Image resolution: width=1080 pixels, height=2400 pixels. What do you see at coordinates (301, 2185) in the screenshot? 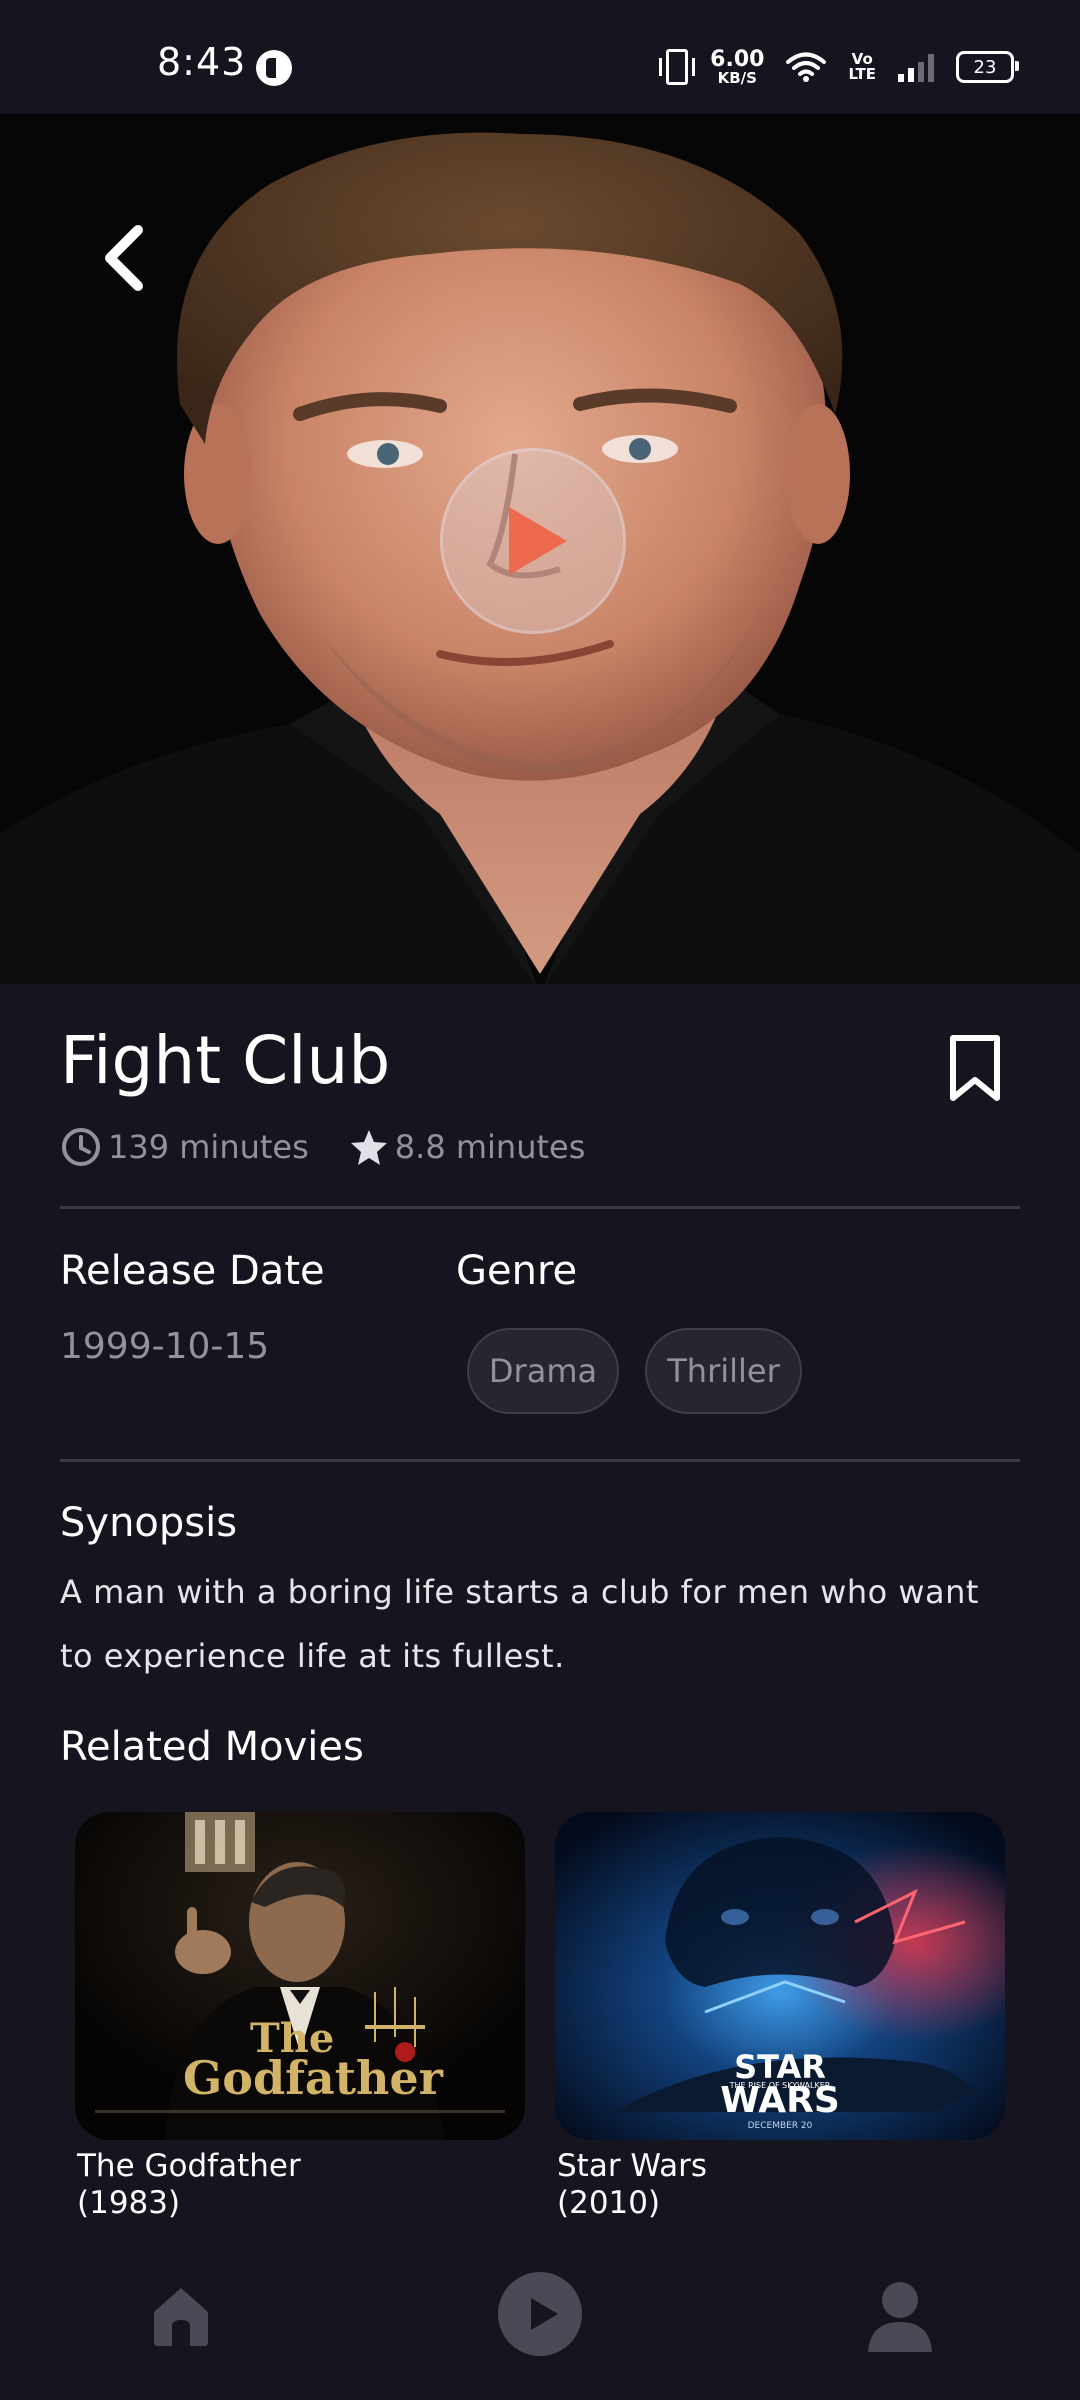
I see `related-movie-caption: The Godfather (1983)` at bounding box center [301, 2185].